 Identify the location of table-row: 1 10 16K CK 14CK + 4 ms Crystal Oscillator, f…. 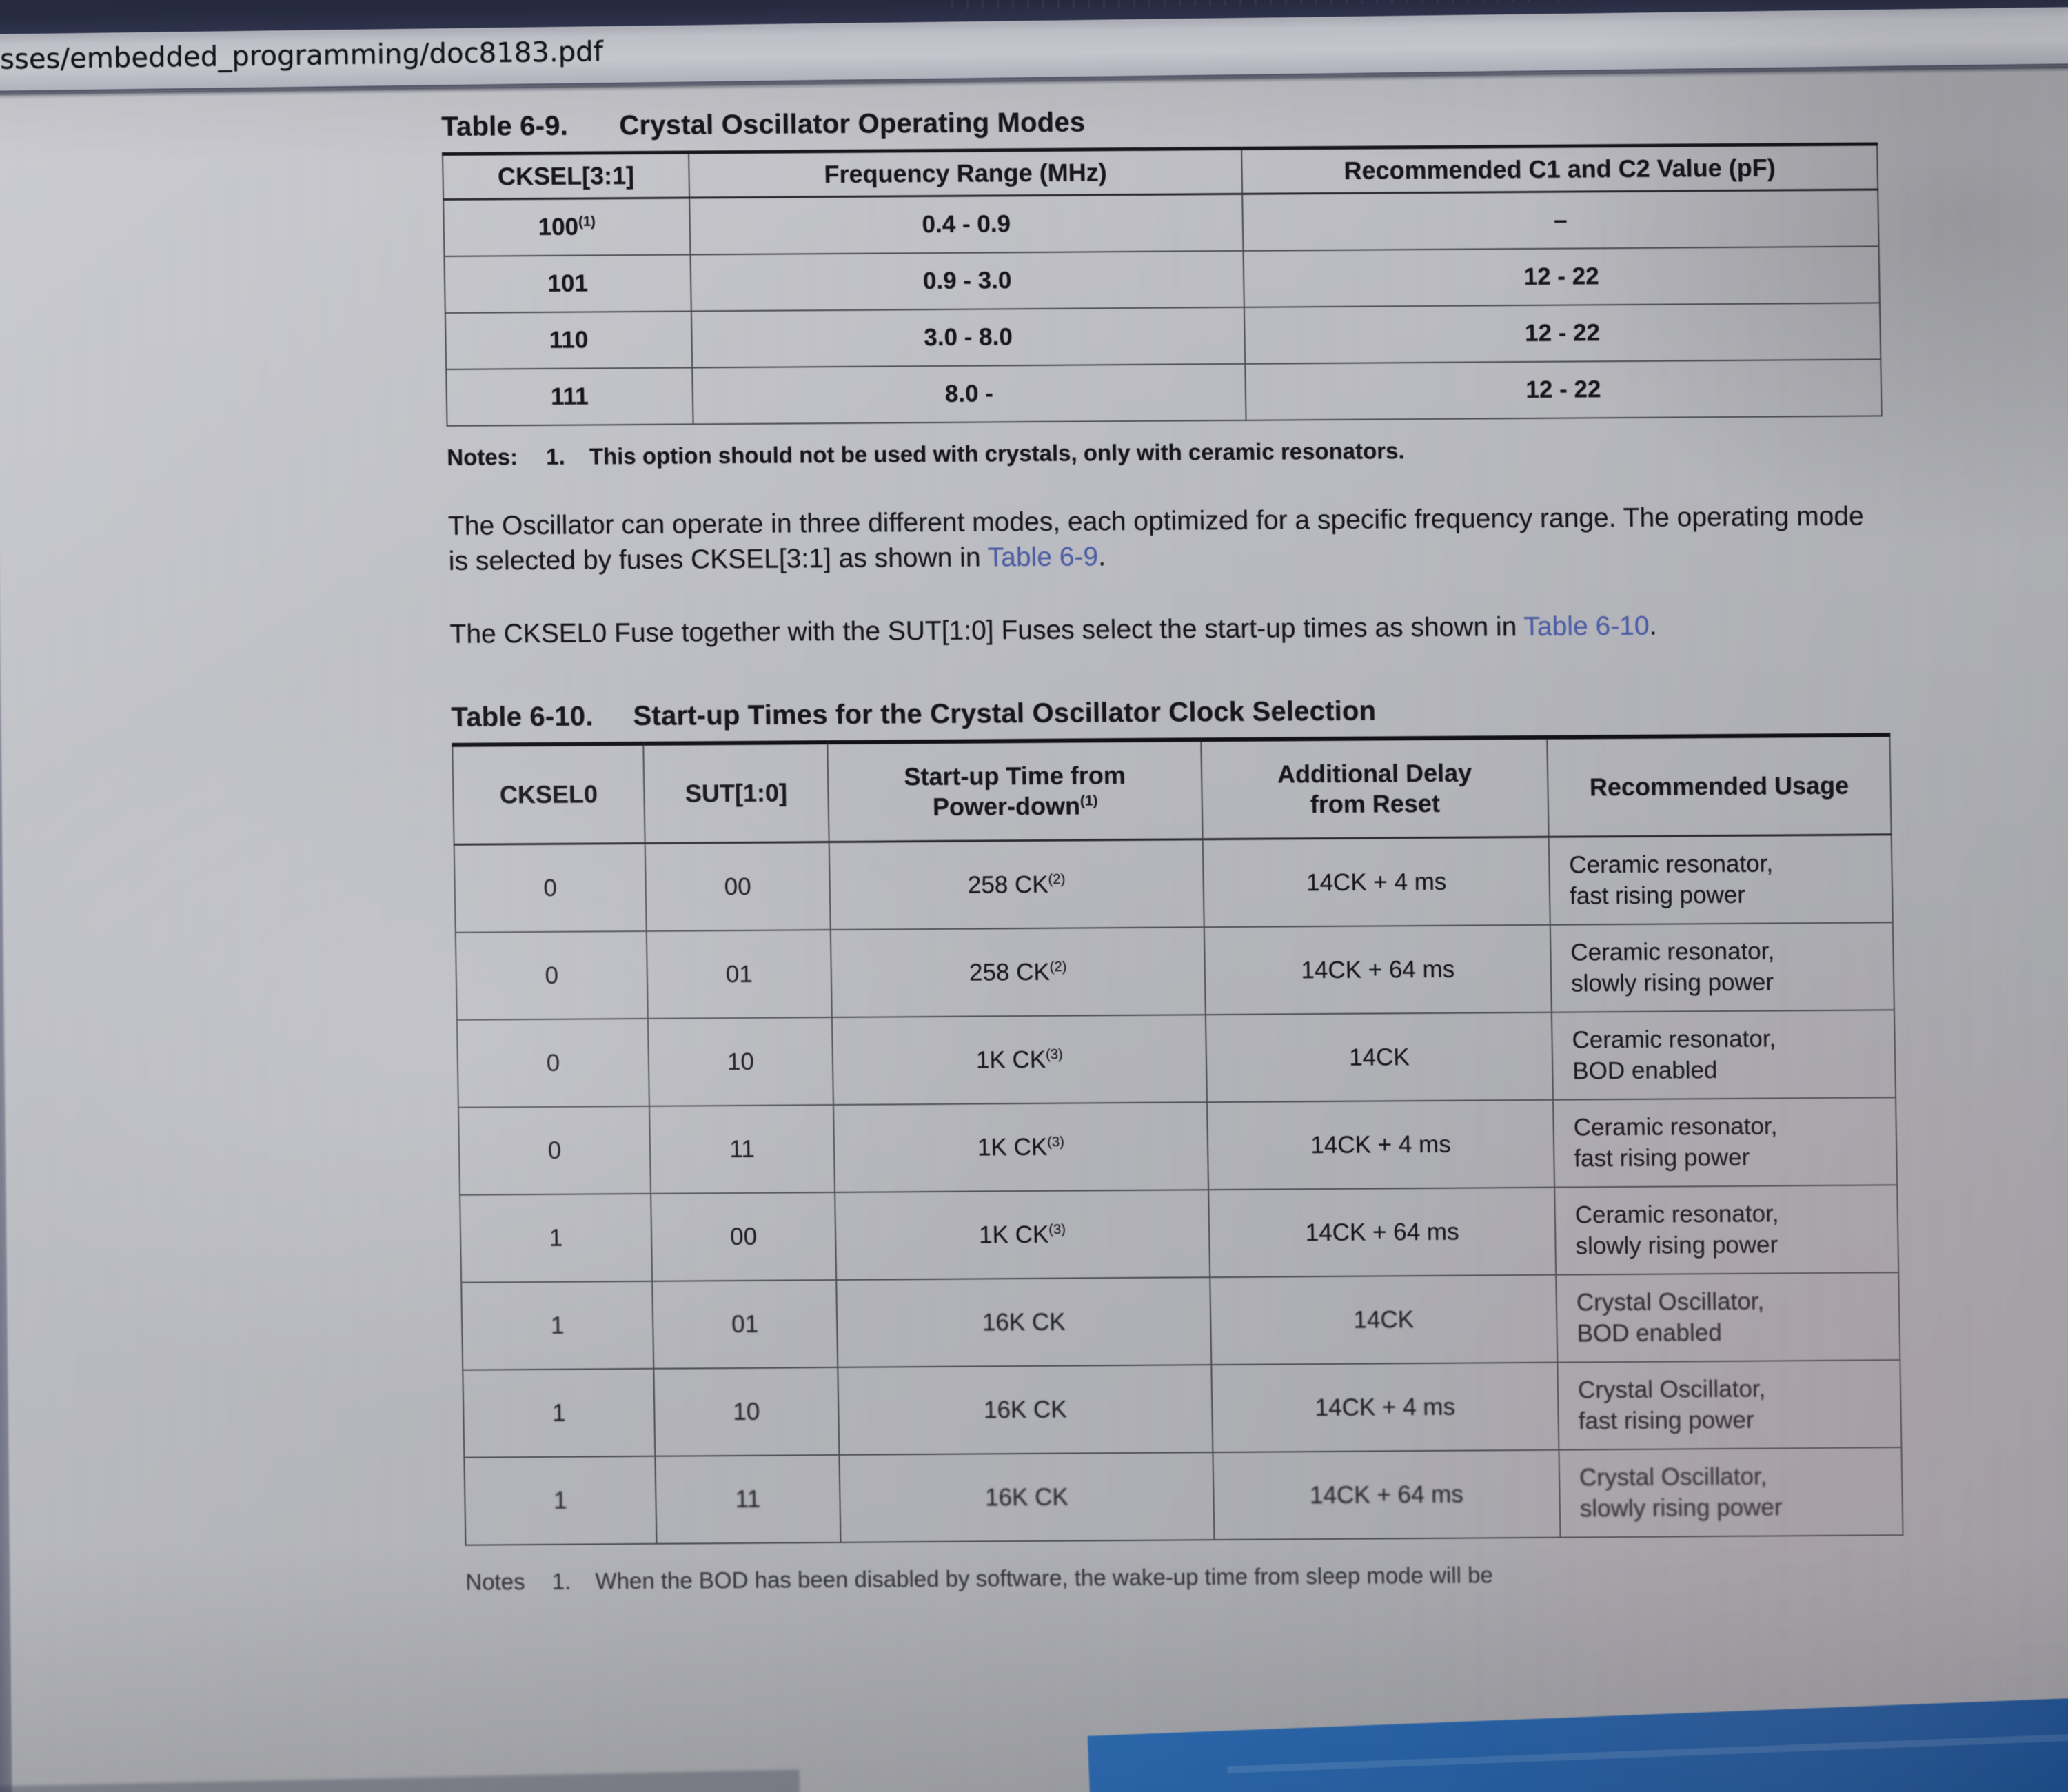
(1182, 1409).